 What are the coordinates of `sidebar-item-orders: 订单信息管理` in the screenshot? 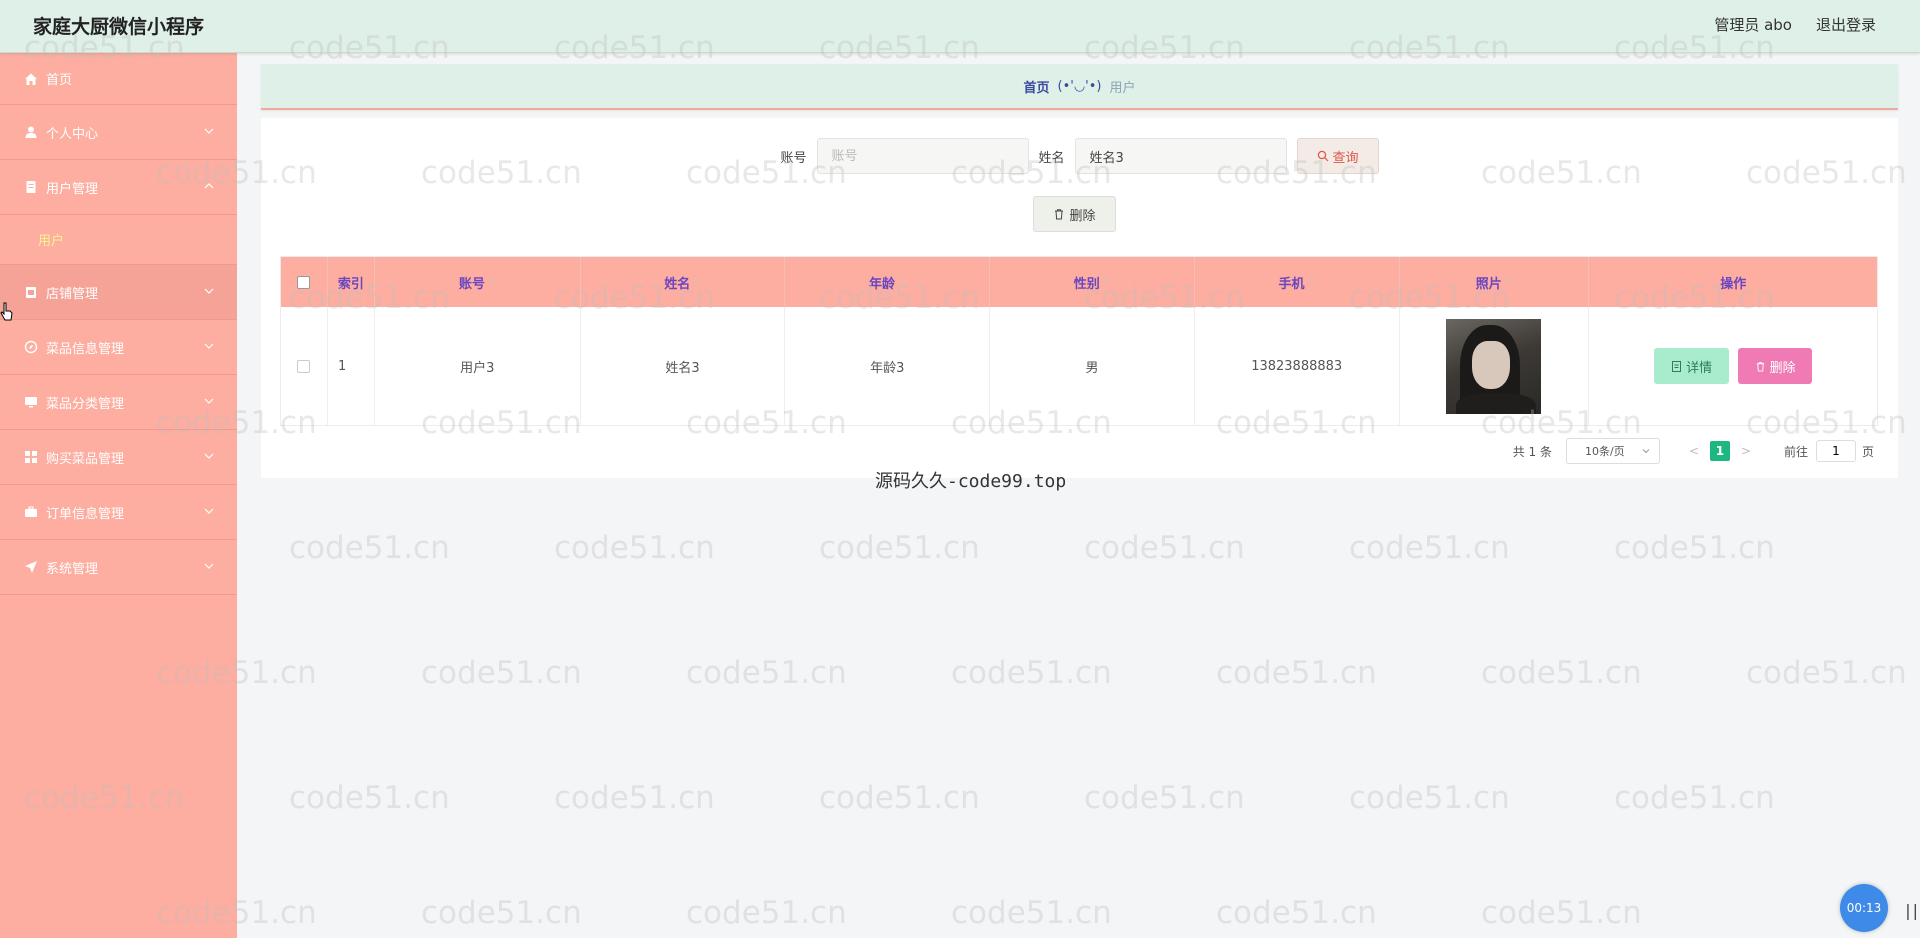 It's located at (118, 512).